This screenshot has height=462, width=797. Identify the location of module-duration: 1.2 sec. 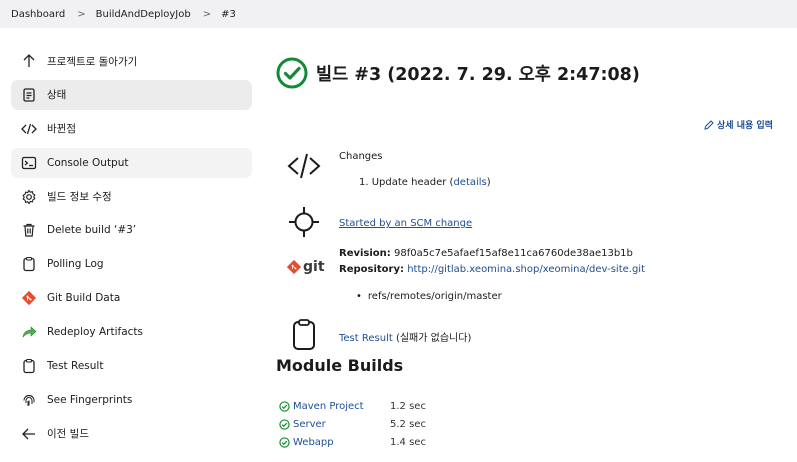
(408, 406).